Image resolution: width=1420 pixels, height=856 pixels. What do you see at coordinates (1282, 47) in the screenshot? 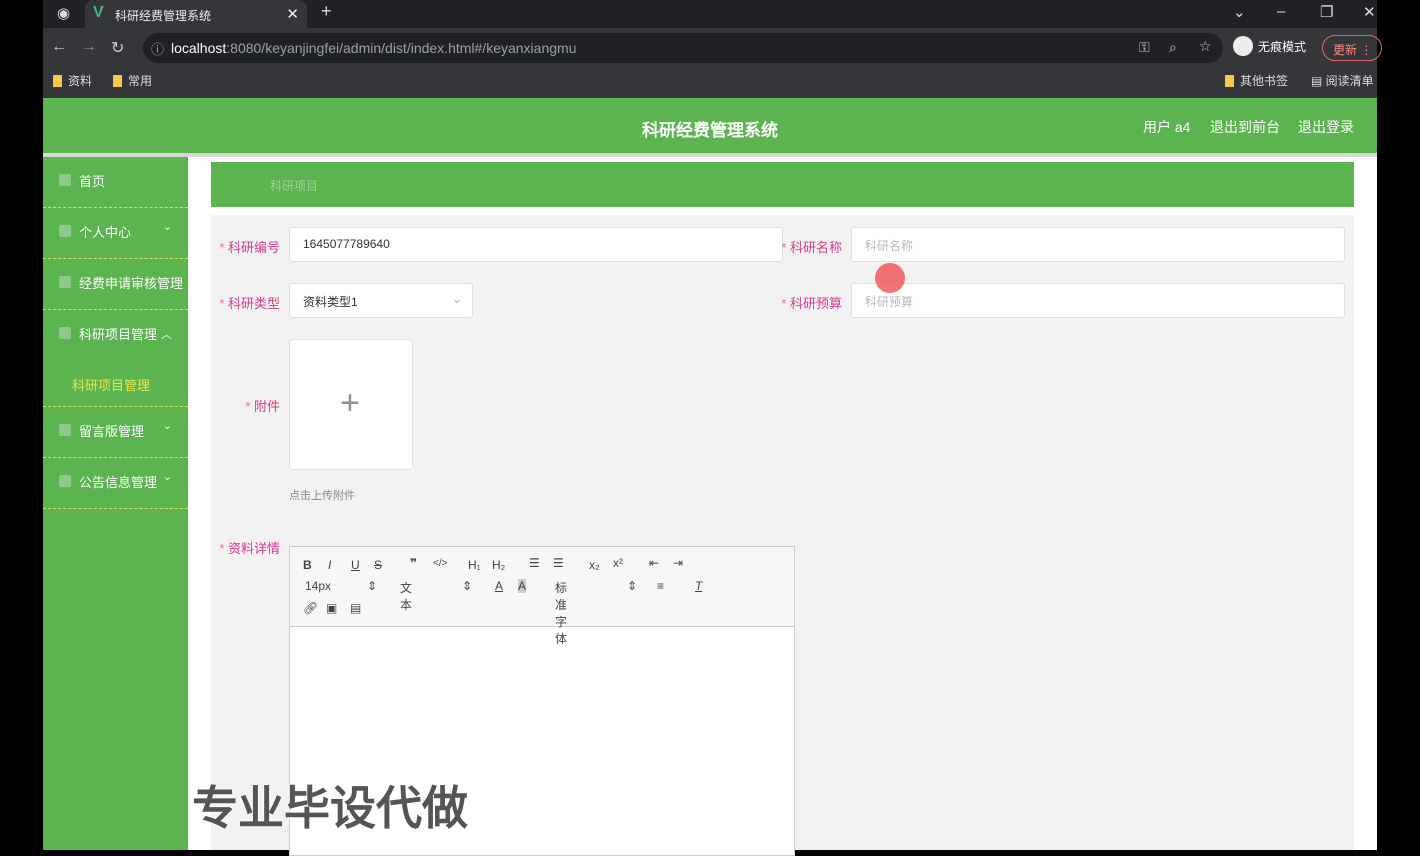
I see `incognito-label: 无痕模式` at bounding box center [1282, 47].